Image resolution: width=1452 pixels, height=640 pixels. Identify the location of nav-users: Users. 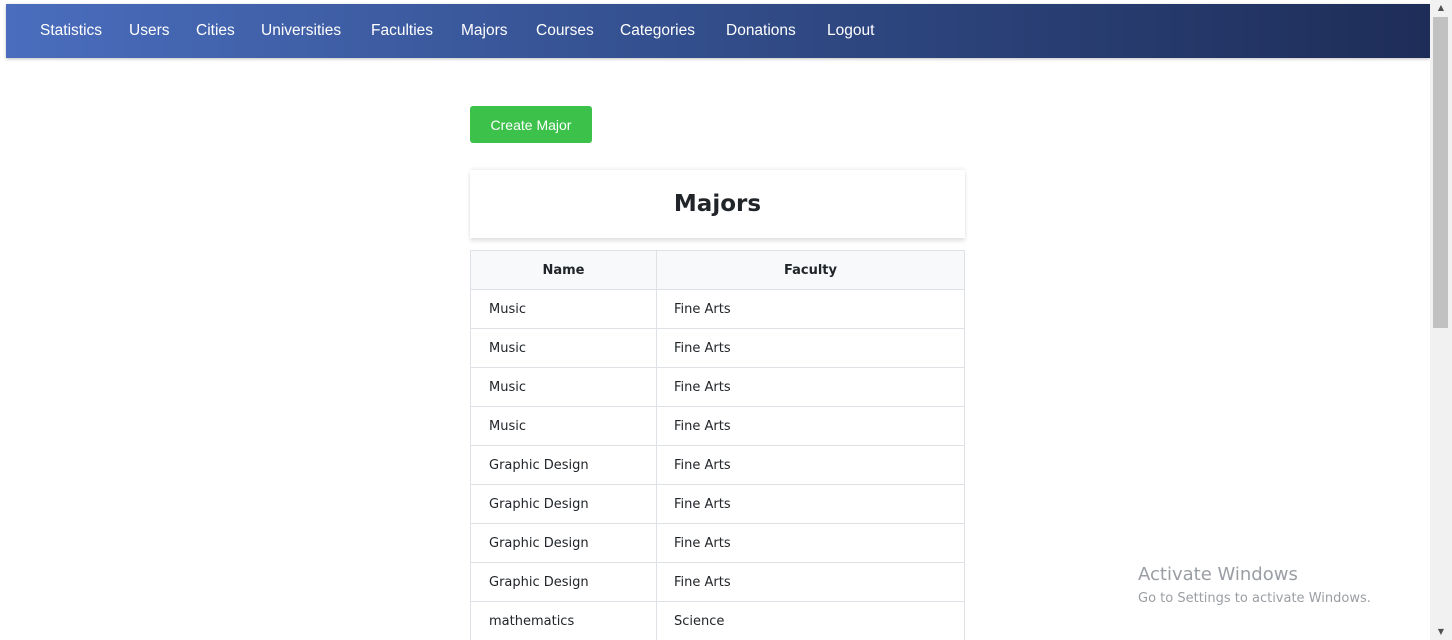
(149, 31).